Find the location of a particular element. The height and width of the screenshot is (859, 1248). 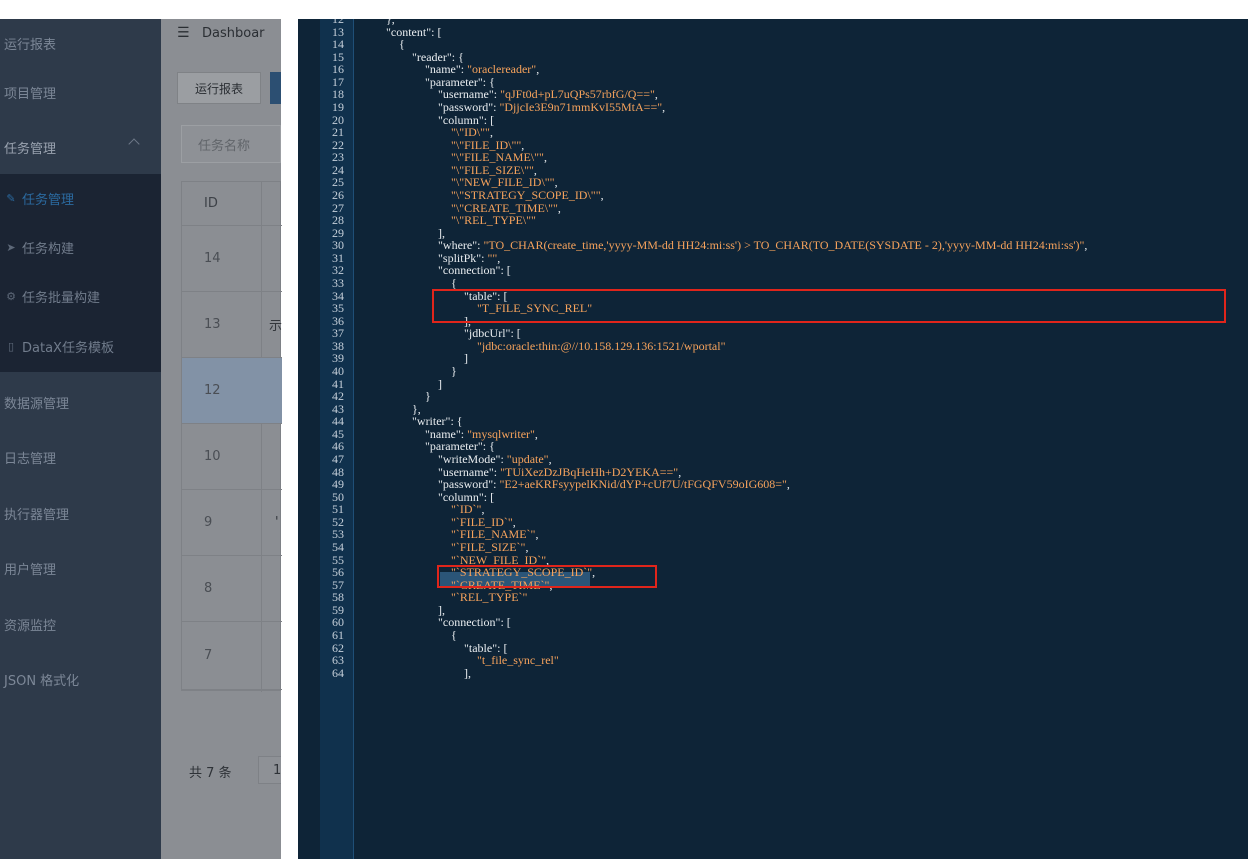

chevron-up-icon is located at coordinates (134, 144).